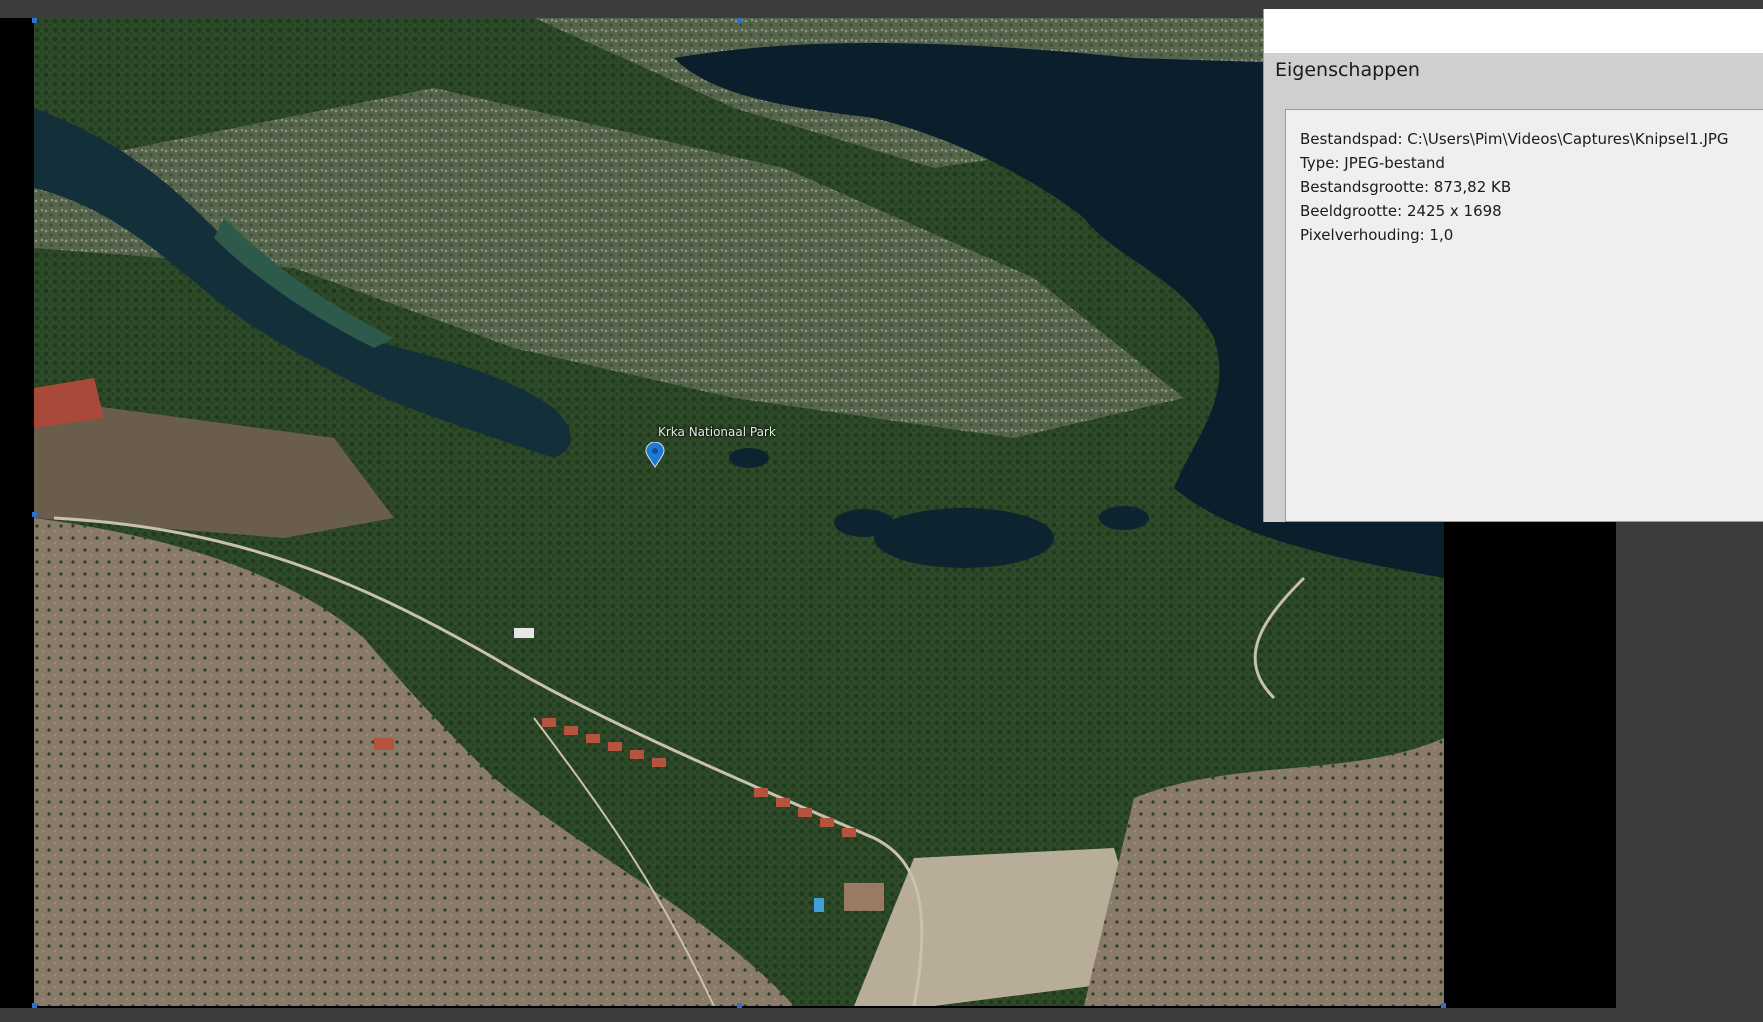 The width and height of the screenshot is (1763, 1022). I want to click on window-titlebar, so click(1513, 31).